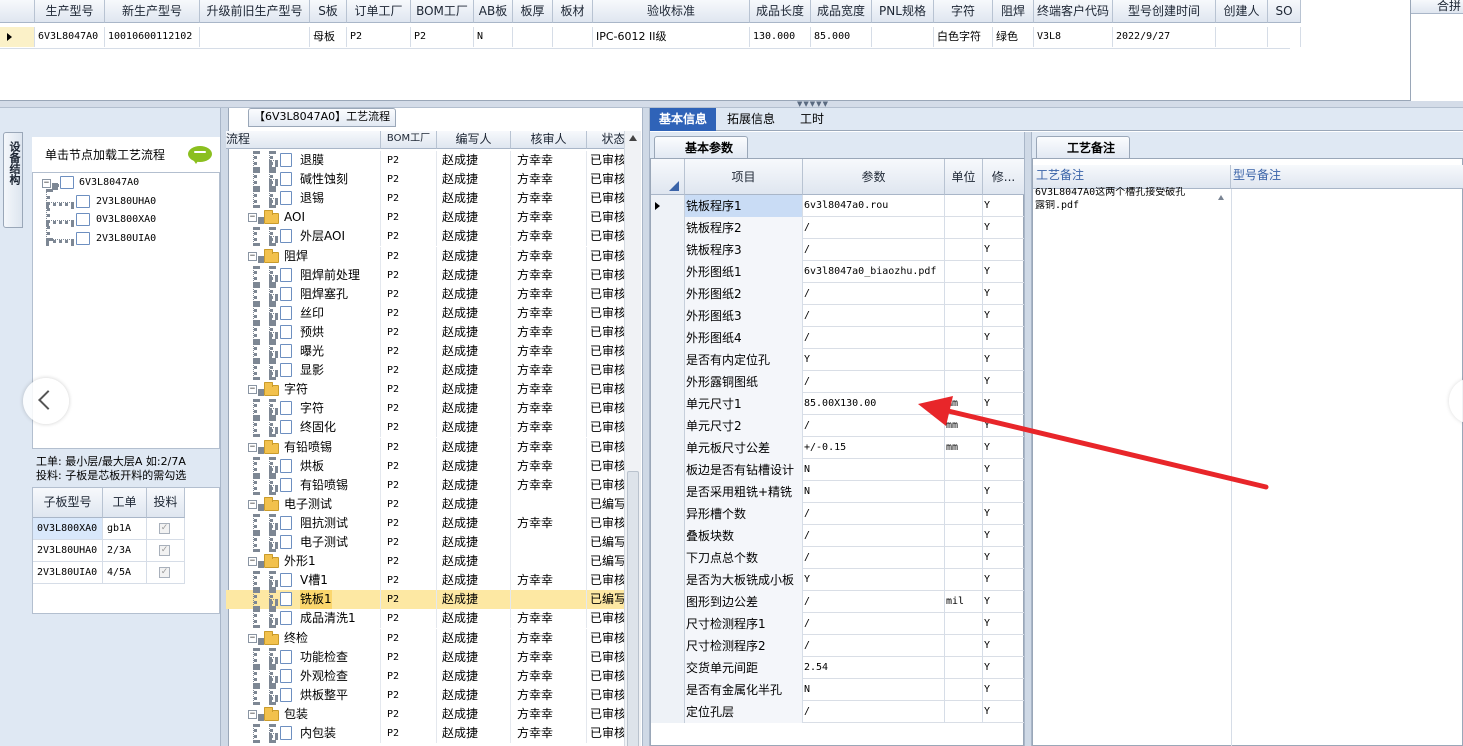 Image resolution: width=1463 pixels, height=746 pixels. What do you see at coordinates (874, 360) in the screenshot?
I see `param-cell-param: Y` at bounding box center [874, 360].